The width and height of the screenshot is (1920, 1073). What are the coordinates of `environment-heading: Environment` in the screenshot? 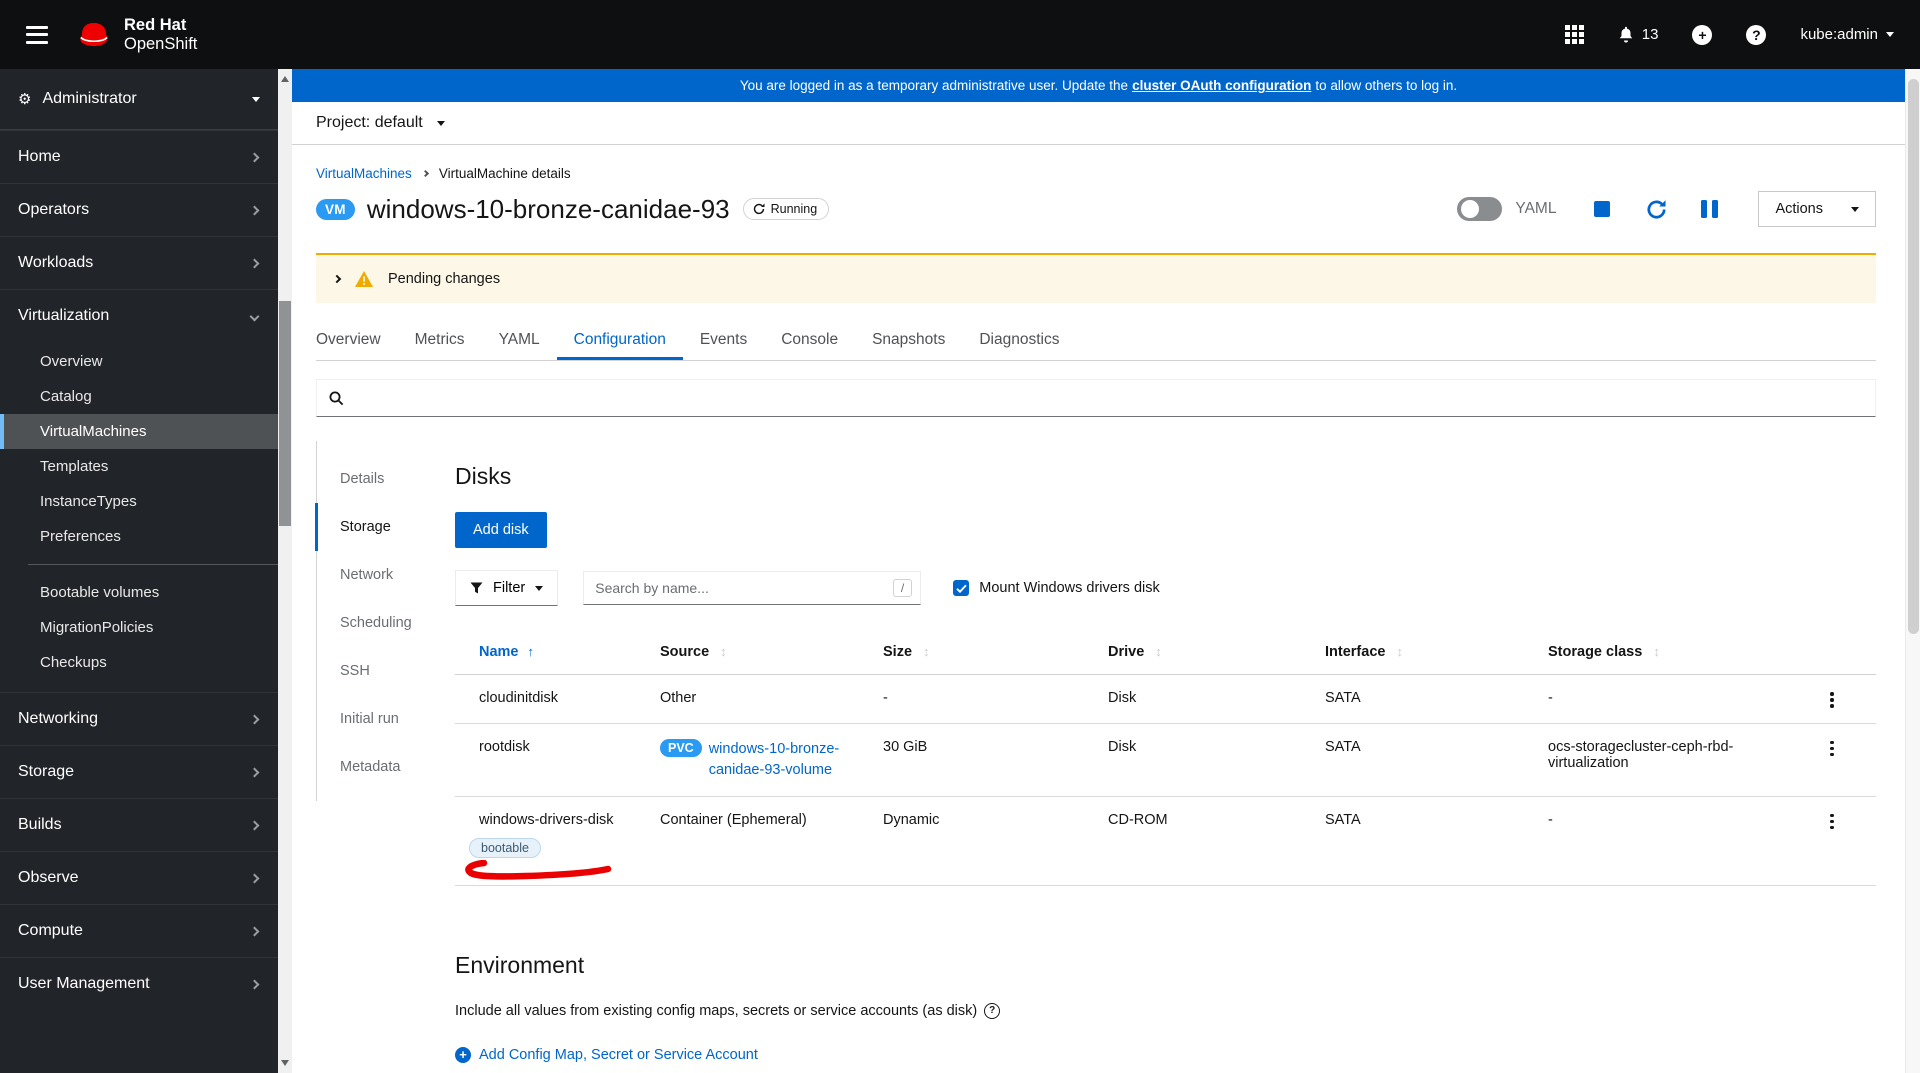 It's located at (520, 964).